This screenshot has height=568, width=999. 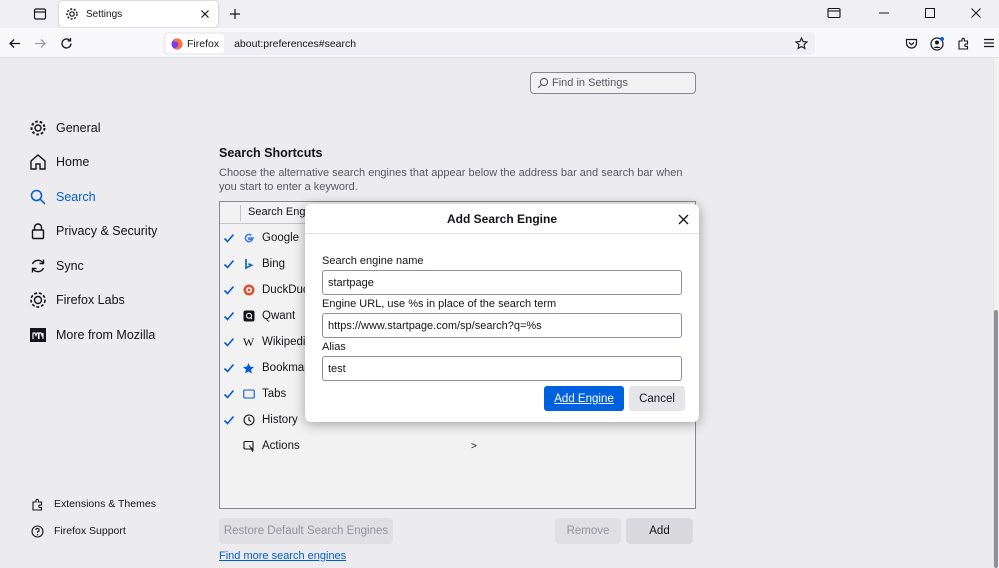 What do you see at coordinates (584, 398) in the screenshot?
I see `add-engine-confirm-button: Add Engine` at bounding box center [584, 398].